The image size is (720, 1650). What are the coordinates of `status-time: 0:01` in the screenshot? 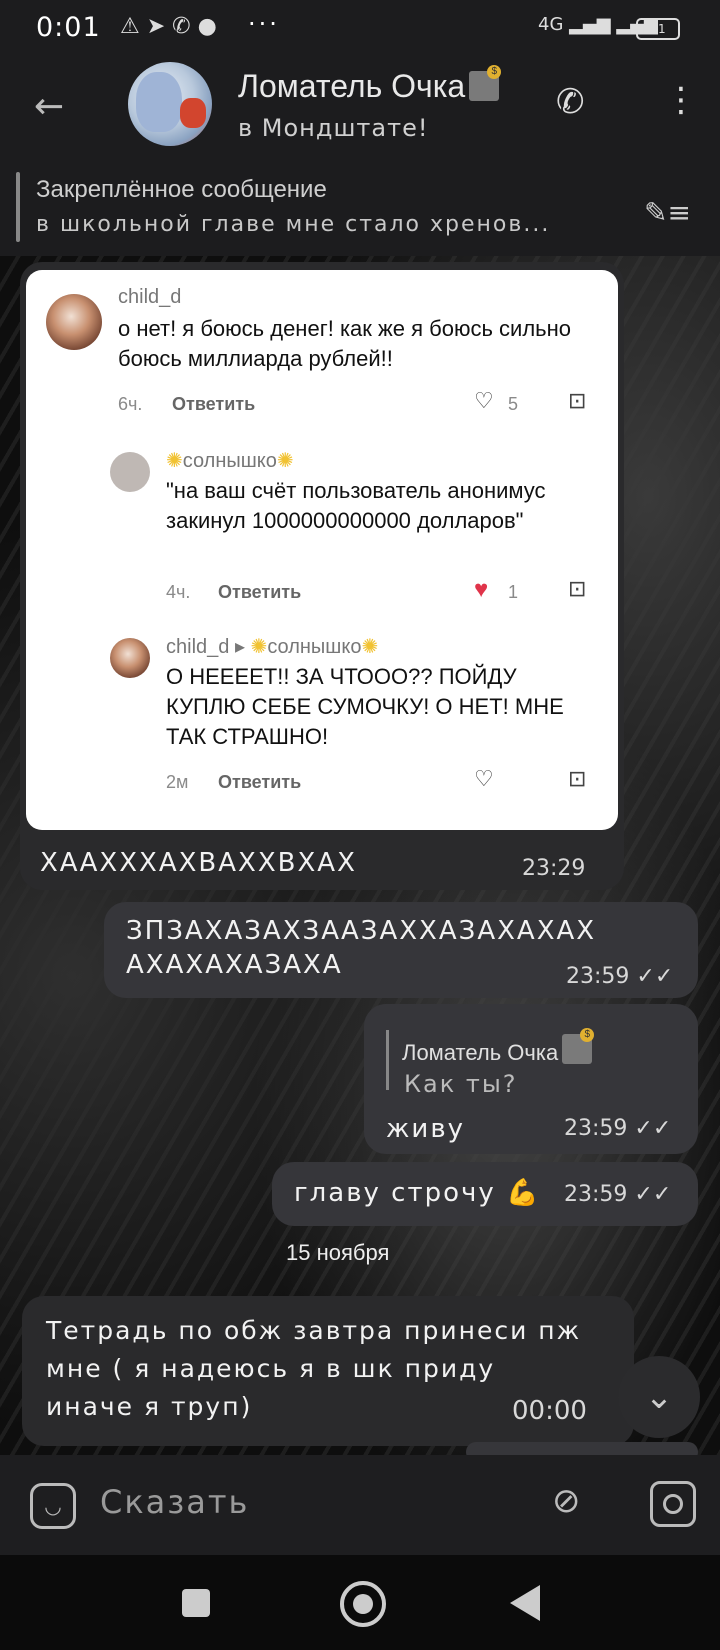 It's located at (68, 27).